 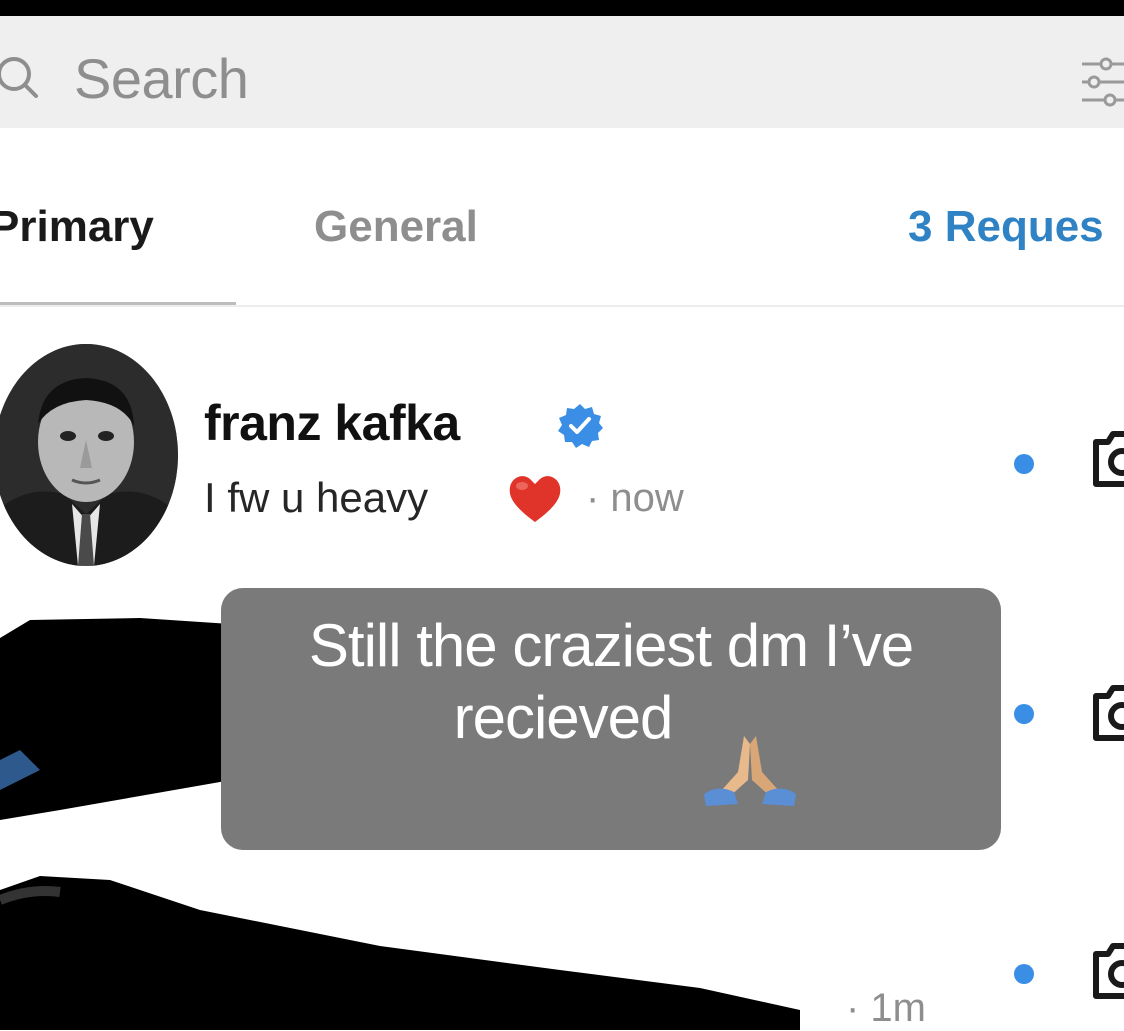 I want to click on portrait-image, so click(x=89, y=455).